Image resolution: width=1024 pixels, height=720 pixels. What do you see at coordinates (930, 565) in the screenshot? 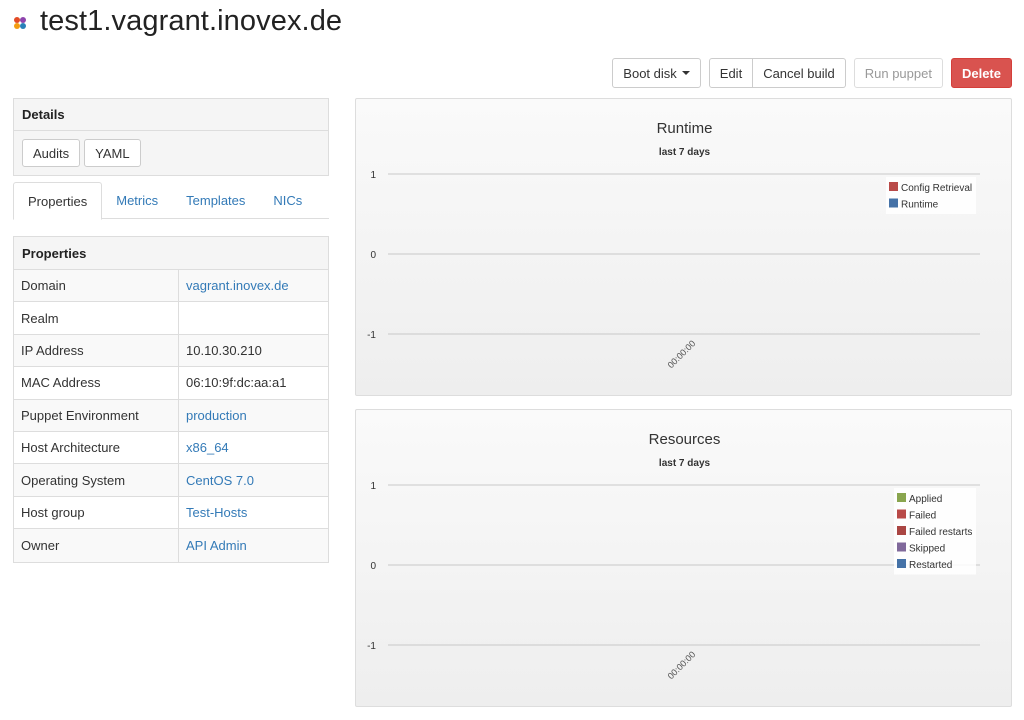
I see `legend-entry: Restarted` at bounding box center [930, 565].